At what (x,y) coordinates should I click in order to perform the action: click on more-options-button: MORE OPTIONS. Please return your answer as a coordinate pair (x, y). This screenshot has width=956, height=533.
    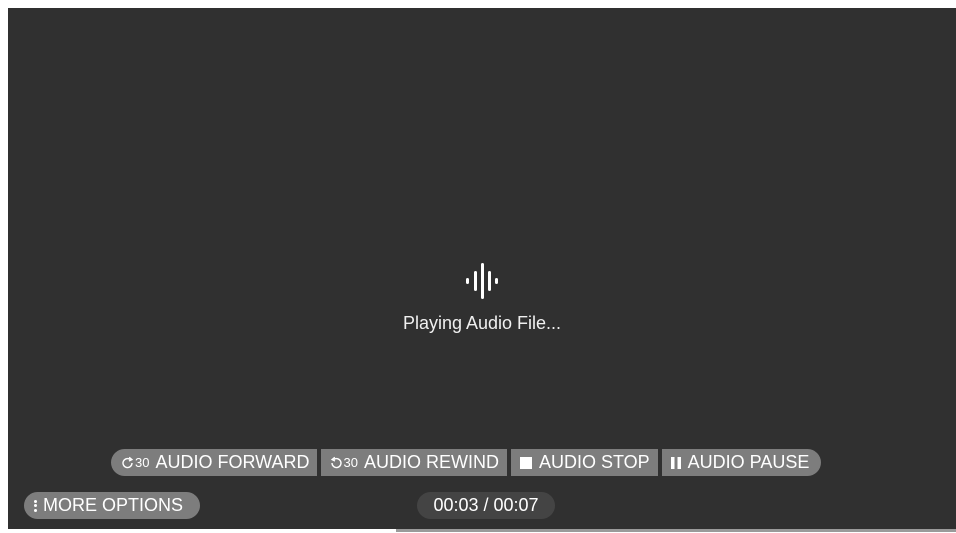
    Looking at the image, I should click on (112, 505).